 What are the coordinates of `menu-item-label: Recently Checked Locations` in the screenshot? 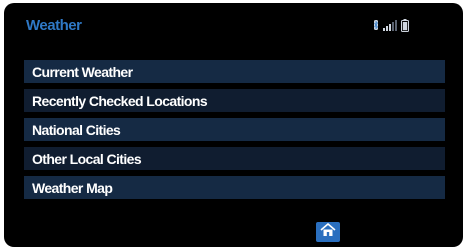 It's located at (120, 100).